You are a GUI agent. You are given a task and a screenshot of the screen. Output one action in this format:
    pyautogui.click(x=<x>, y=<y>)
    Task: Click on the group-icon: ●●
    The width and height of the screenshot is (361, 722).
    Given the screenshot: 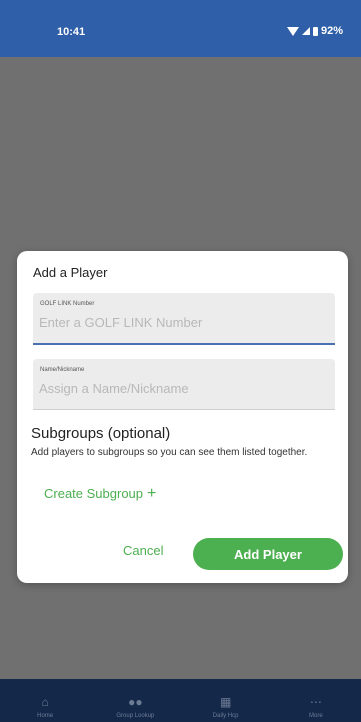 What is the action you would take?
    pyautogui.click(x=135, y=702)
    